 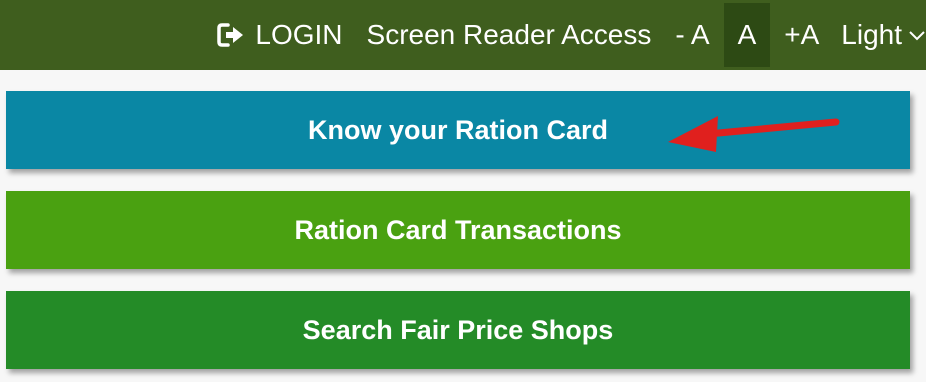 I want to click on font-normal-button: A, so click(x=747, y=35).